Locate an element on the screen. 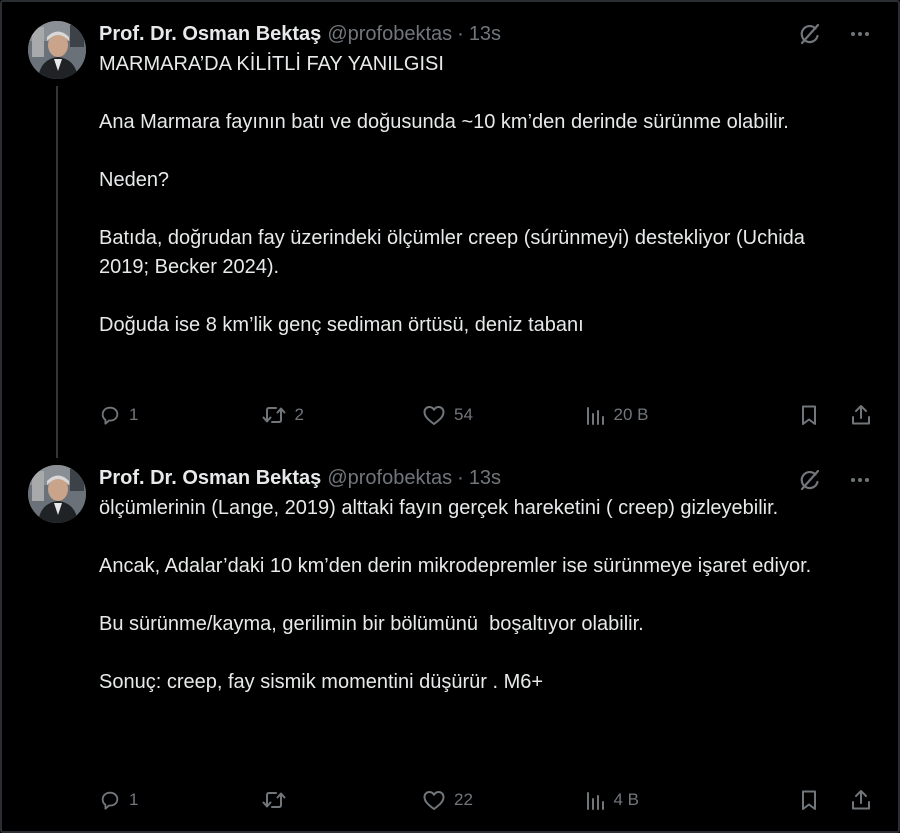 The image size is (900, 833). views-button: 20 B is located at coordinates (639, 415).